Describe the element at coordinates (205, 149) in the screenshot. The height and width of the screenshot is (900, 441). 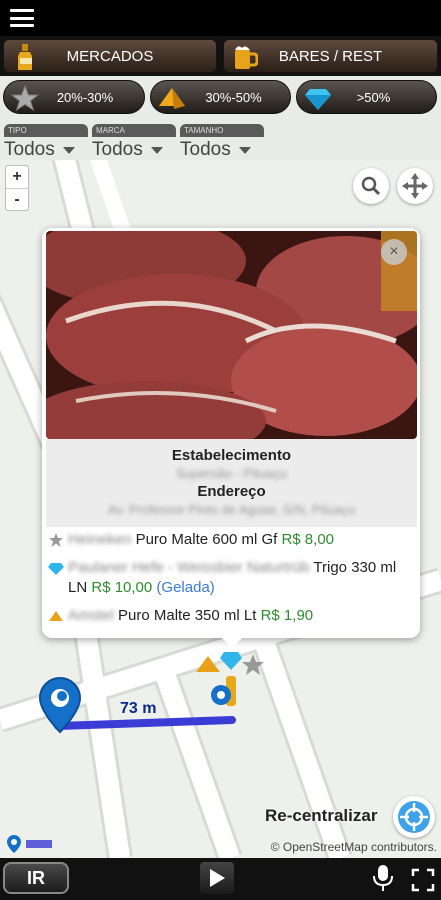
I see `tamanho-value: Todos` at that location.